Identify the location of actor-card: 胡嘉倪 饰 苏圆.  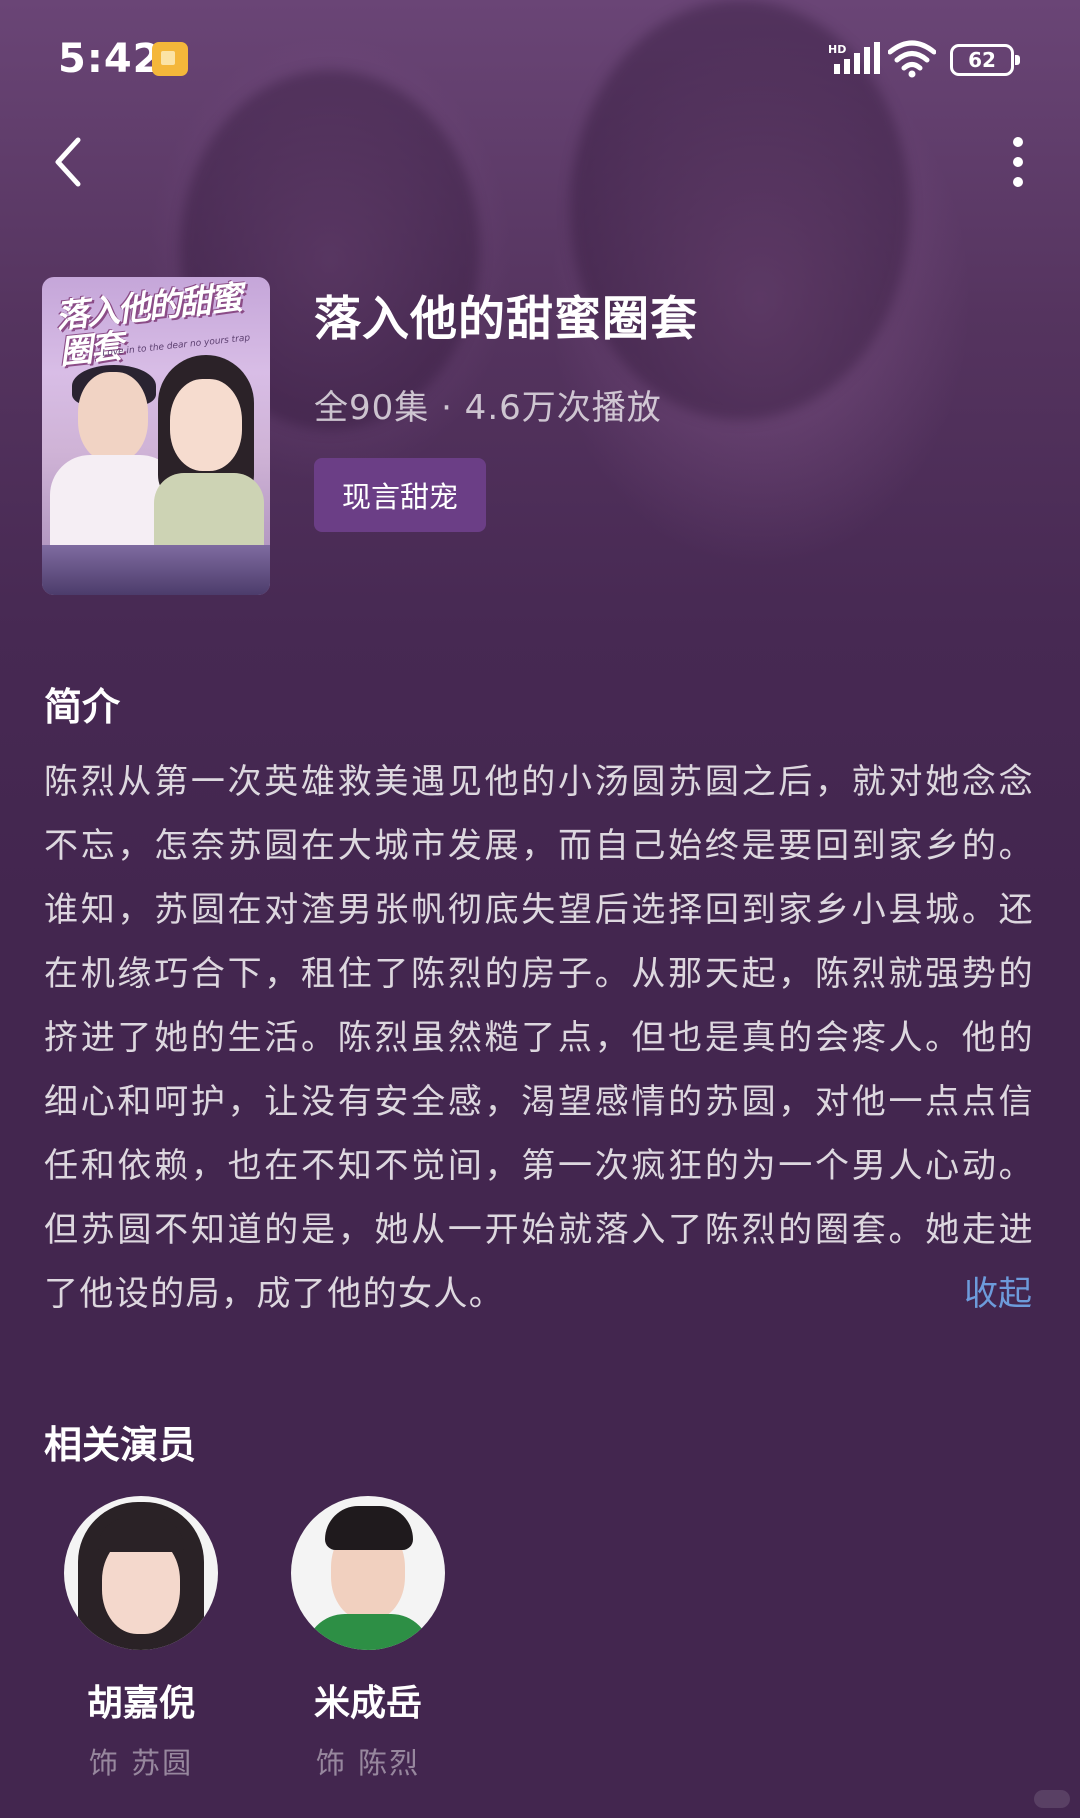
(141, 1639).